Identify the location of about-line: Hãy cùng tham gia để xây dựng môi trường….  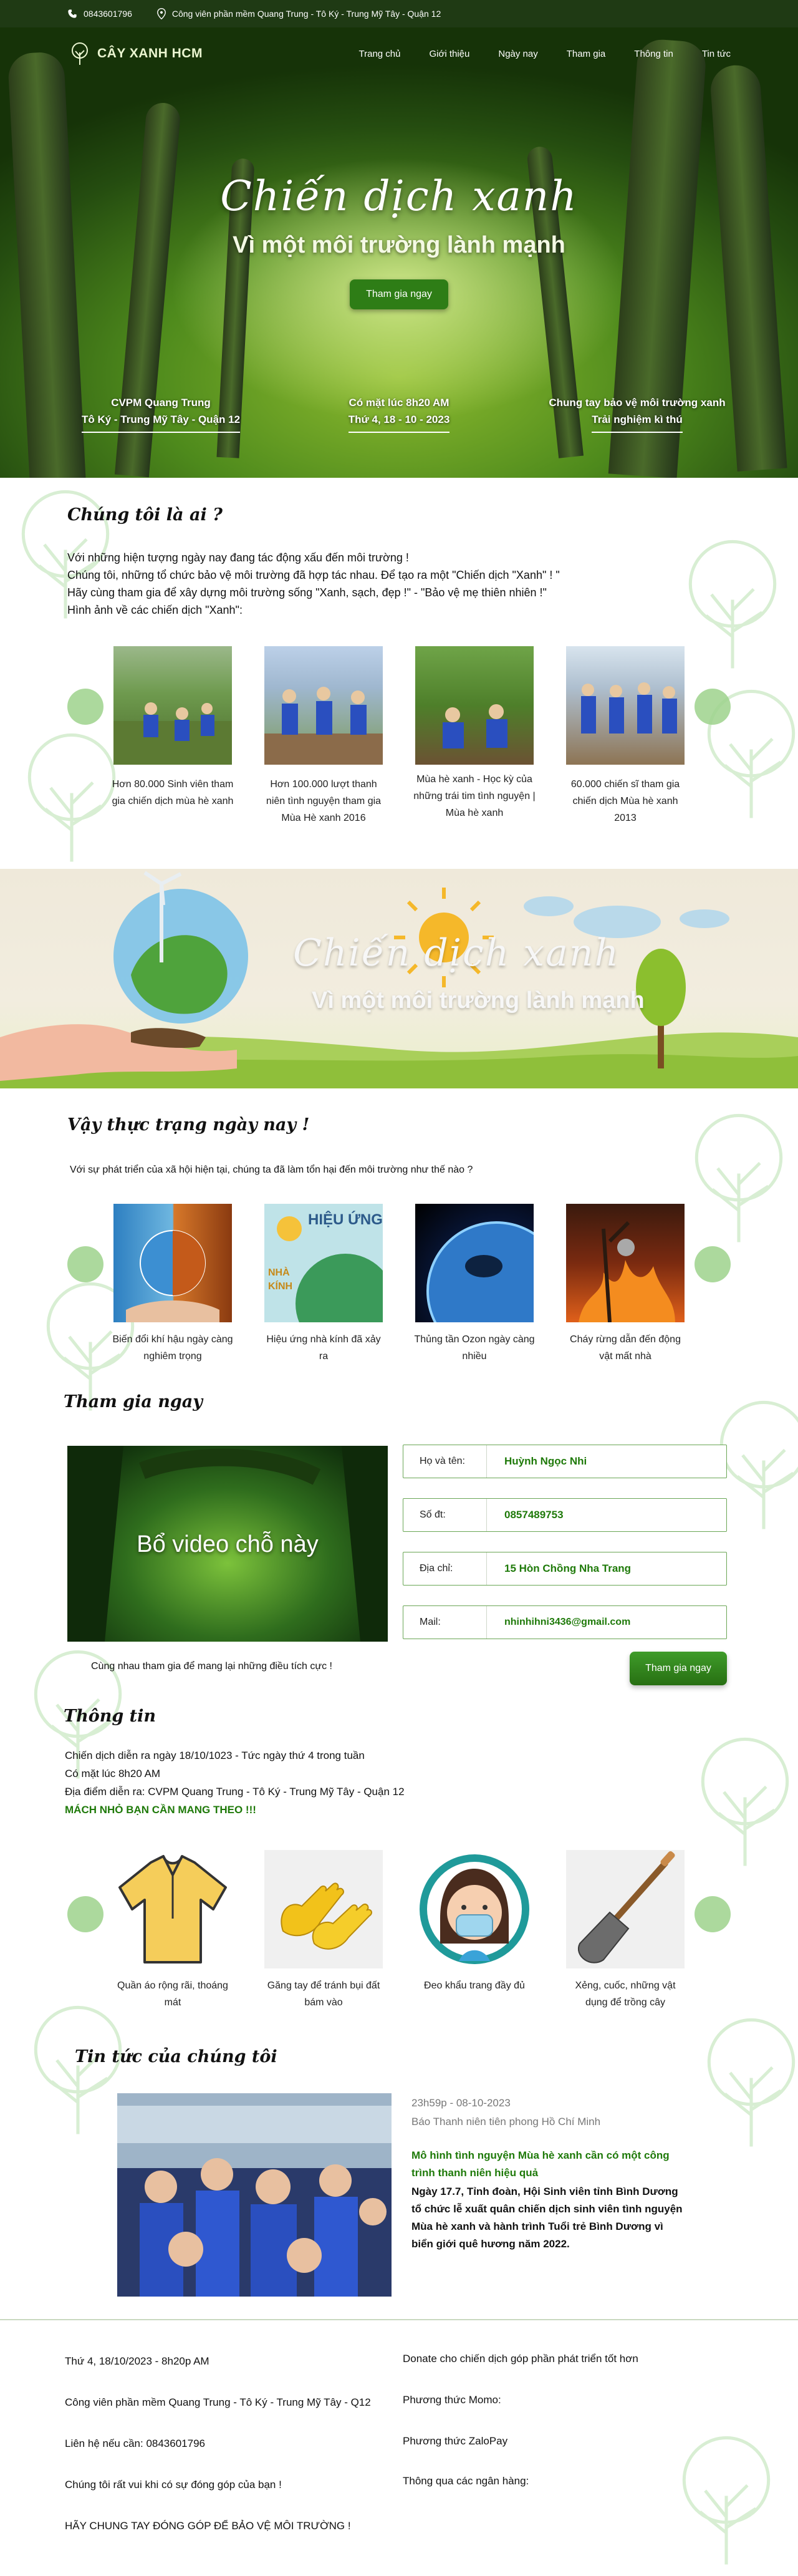
(307, 592).